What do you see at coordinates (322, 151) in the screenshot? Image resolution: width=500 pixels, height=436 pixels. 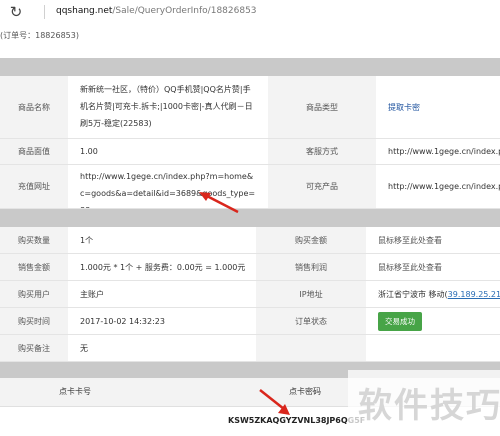 I see `service-label: 客服方式` at bounding box center [322, 151].